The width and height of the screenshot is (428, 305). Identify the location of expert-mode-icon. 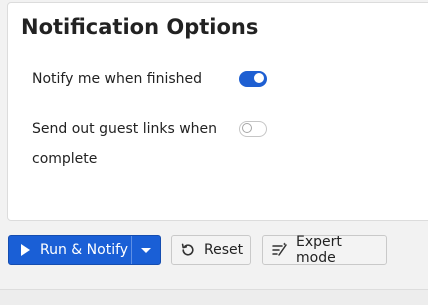
(279, 249).